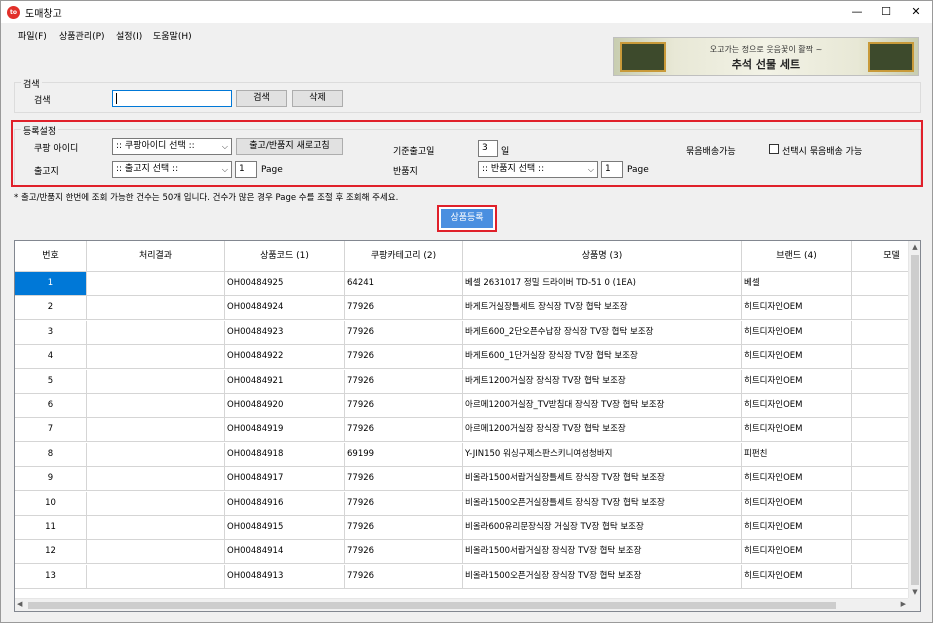 Image resolution: width=933 pixels, height=623 pixels. What do you see at coordinates (172, 98) in the screenshot?
I see `search-input` at bounding box center [172, 98].